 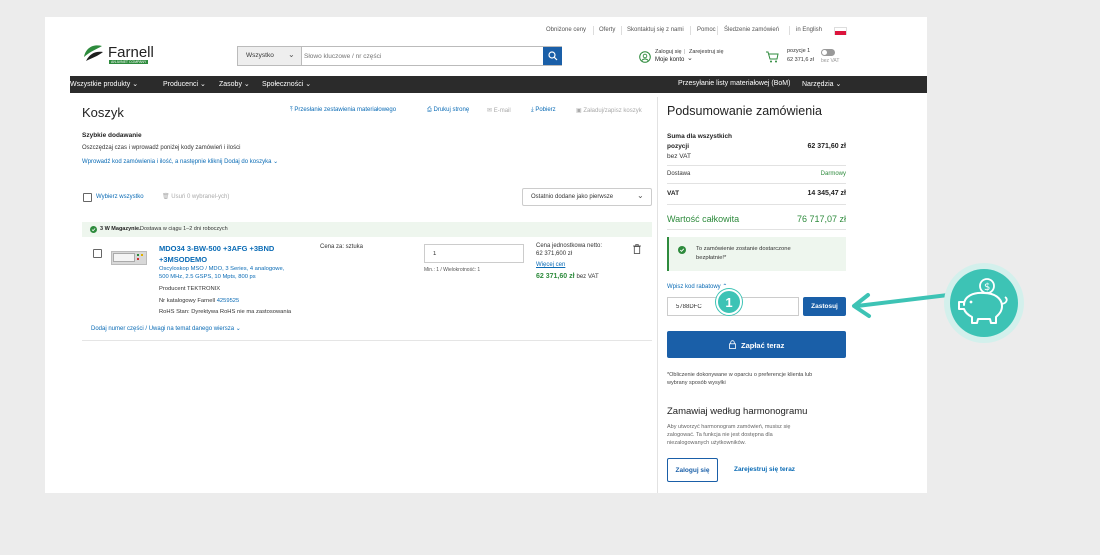 I want to click on summary-divider-vertical, so click(x=657, y=295).